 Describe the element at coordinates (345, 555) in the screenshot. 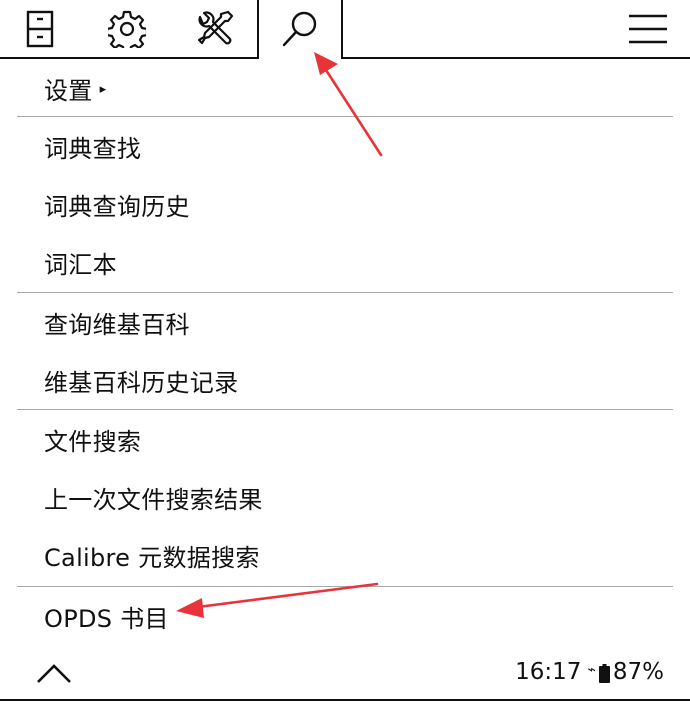

I see `menu-item-calibre-metadata-search: Calibre 元数据搜索` at that location.